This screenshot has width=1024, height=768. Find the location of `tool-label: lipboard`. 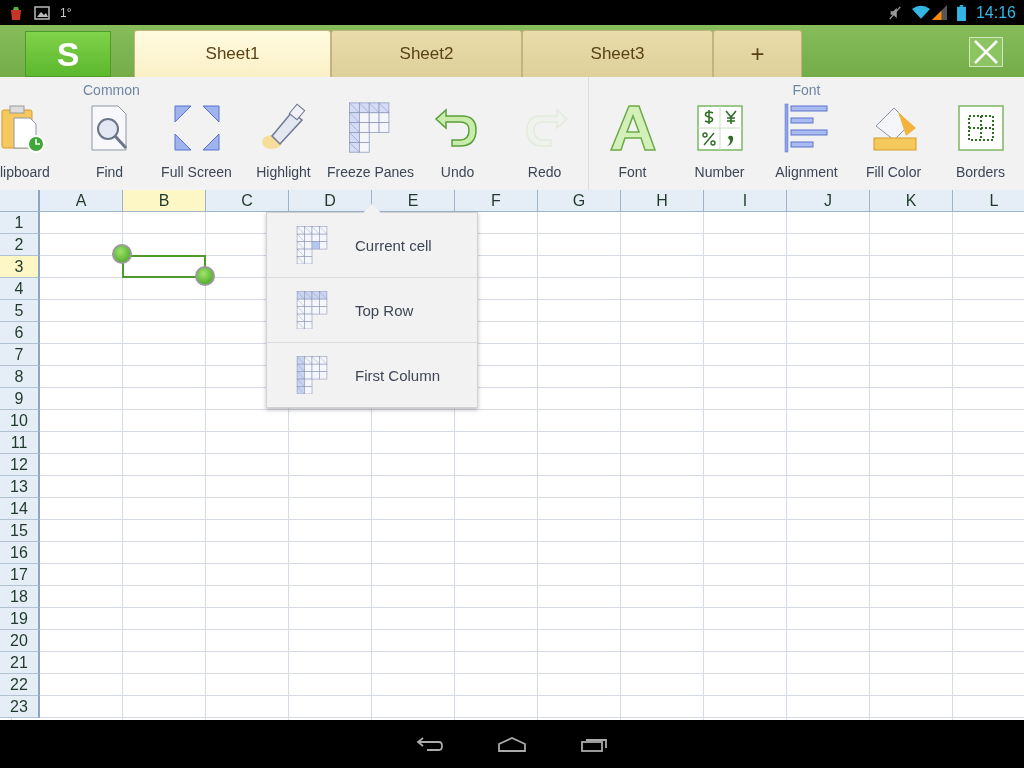

tool-label: lipboard is located at coordinates (25, 172).